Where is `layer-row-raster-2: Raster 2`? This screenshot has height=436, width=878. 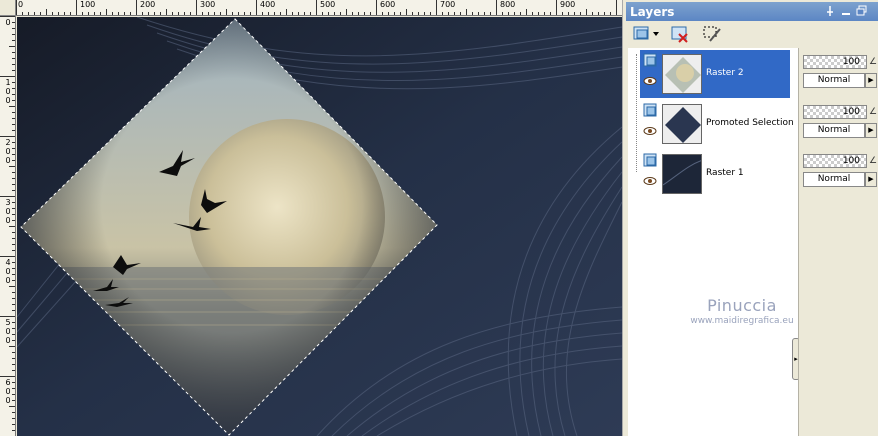
layer-row-raster-2: Raster 2 is located at coordinates (715, 74).